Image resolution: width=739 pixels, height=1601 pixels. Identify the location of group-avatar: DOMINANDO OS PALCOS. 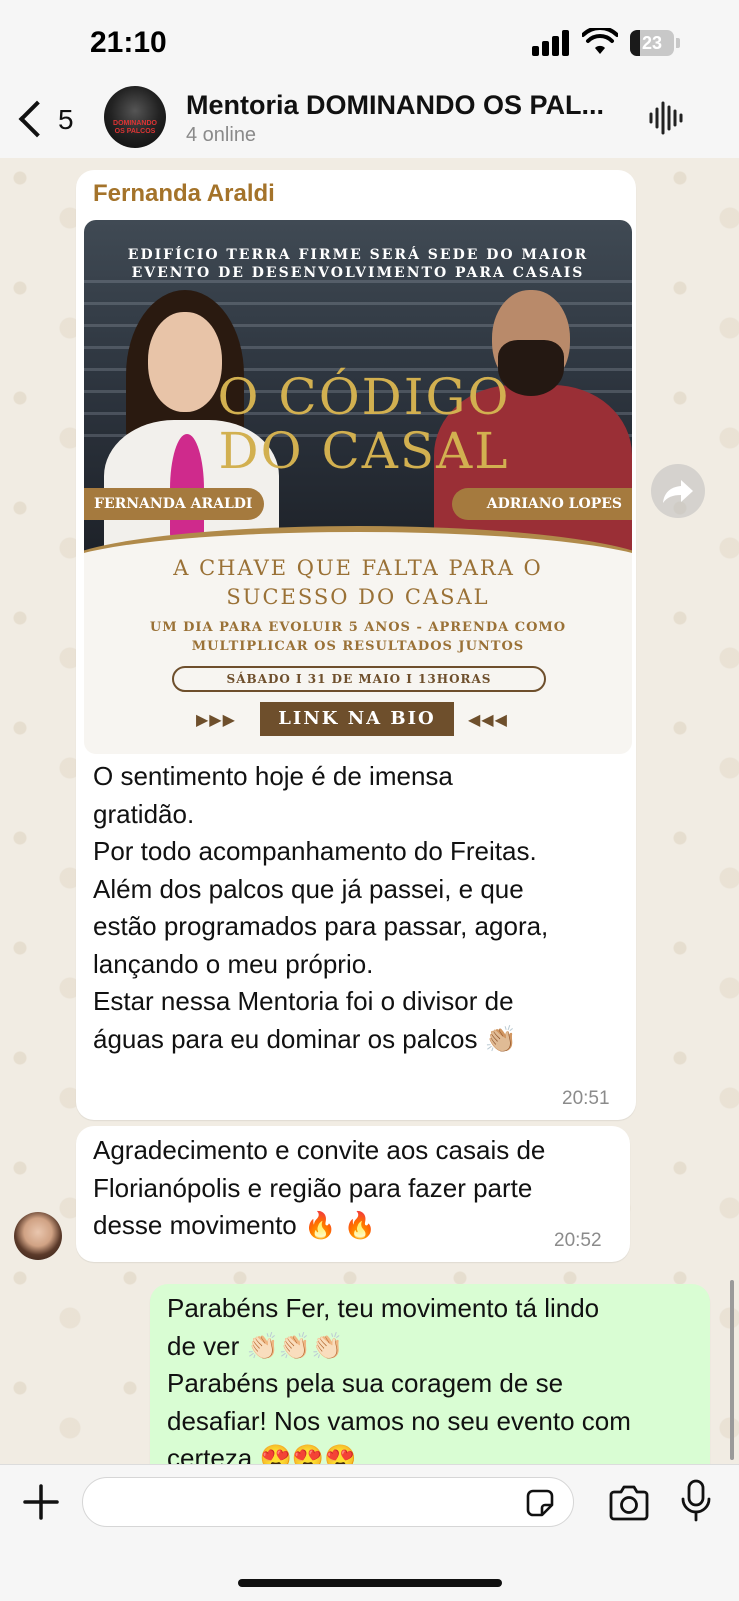
(135, 117).